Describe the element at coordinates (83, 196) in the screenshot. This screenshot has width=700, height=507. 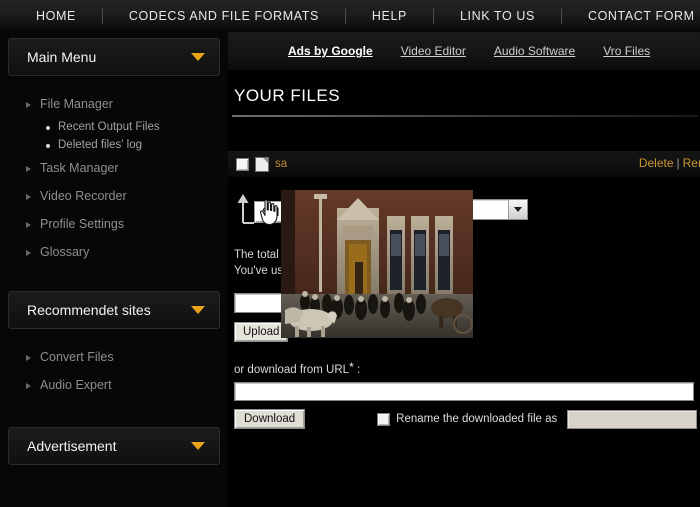
I see `sidebar-item-label: Video Recorder` at that location.